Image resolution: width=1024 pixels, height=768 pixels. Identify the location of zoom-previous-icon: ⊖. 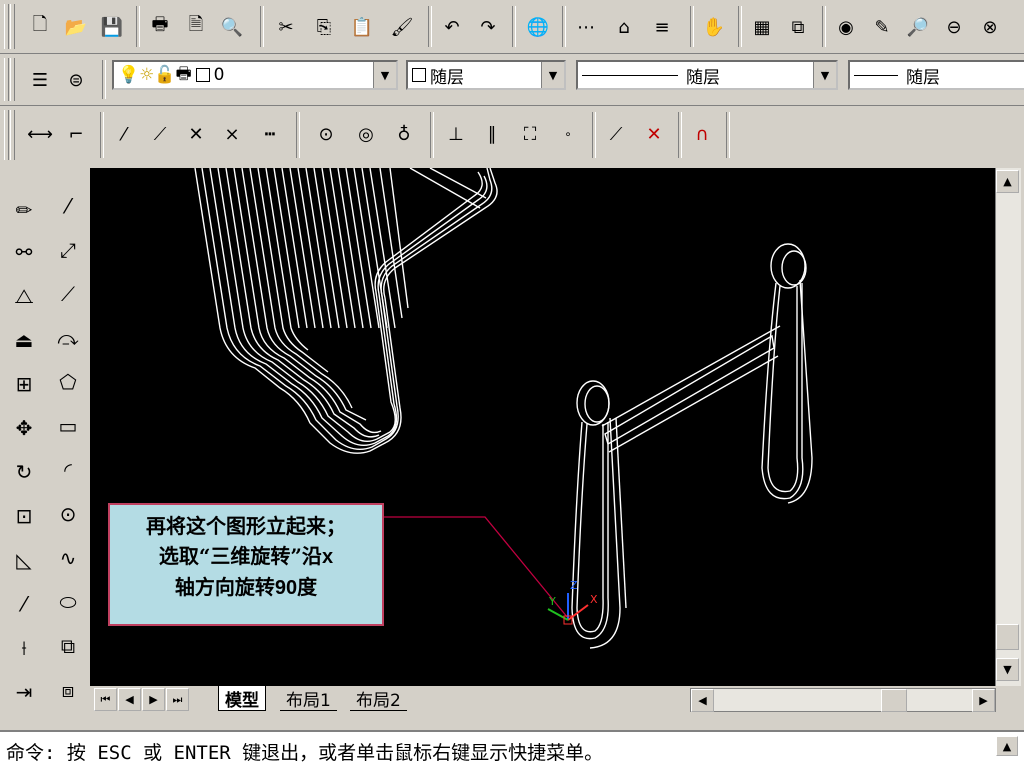
(954, 27).